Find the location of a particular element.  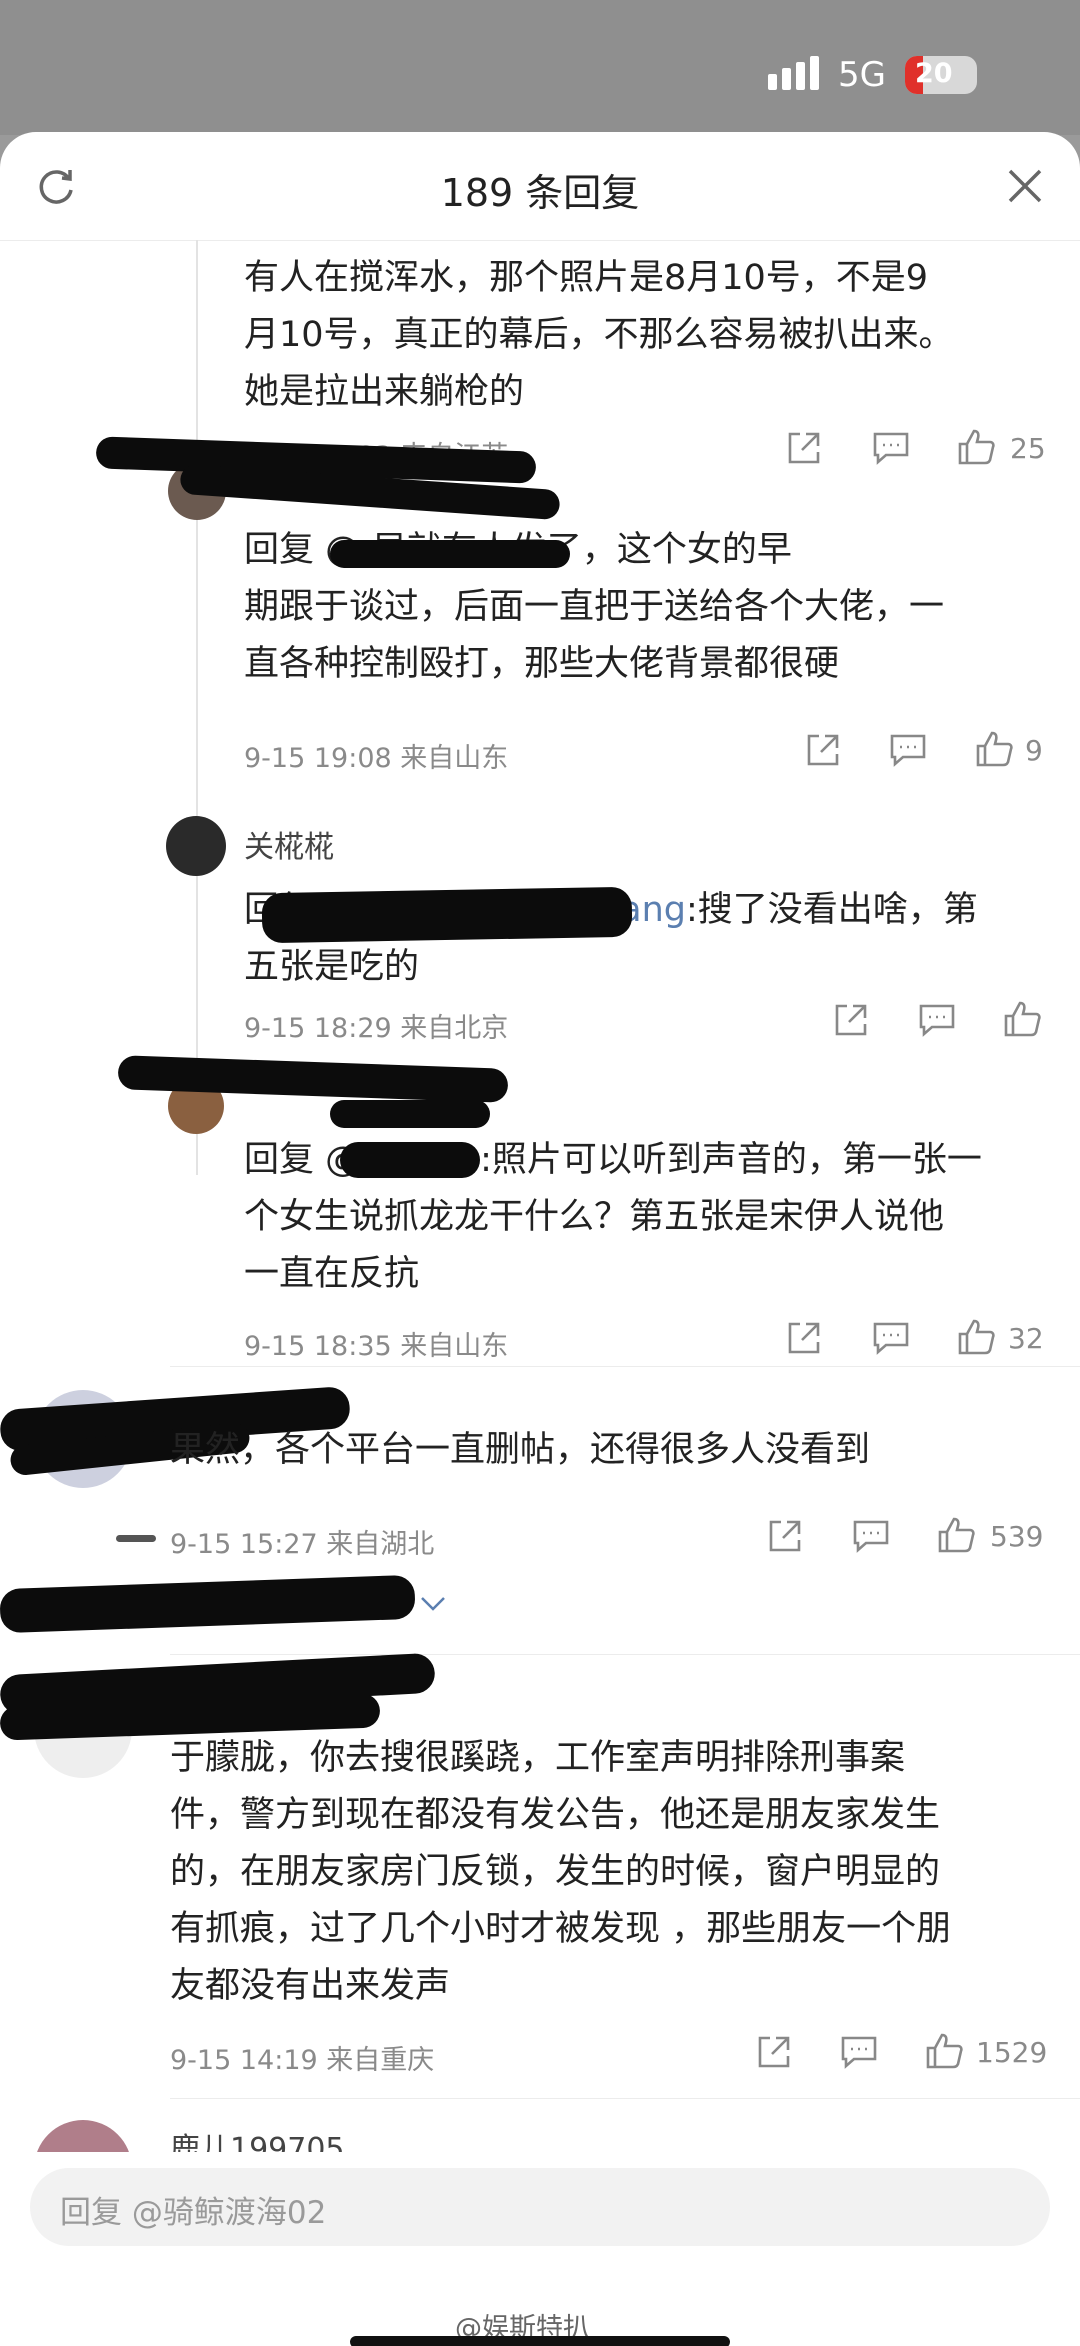

reply-input: 回复 @骑鲸渡海02 is located at coordinates (540, 2207).